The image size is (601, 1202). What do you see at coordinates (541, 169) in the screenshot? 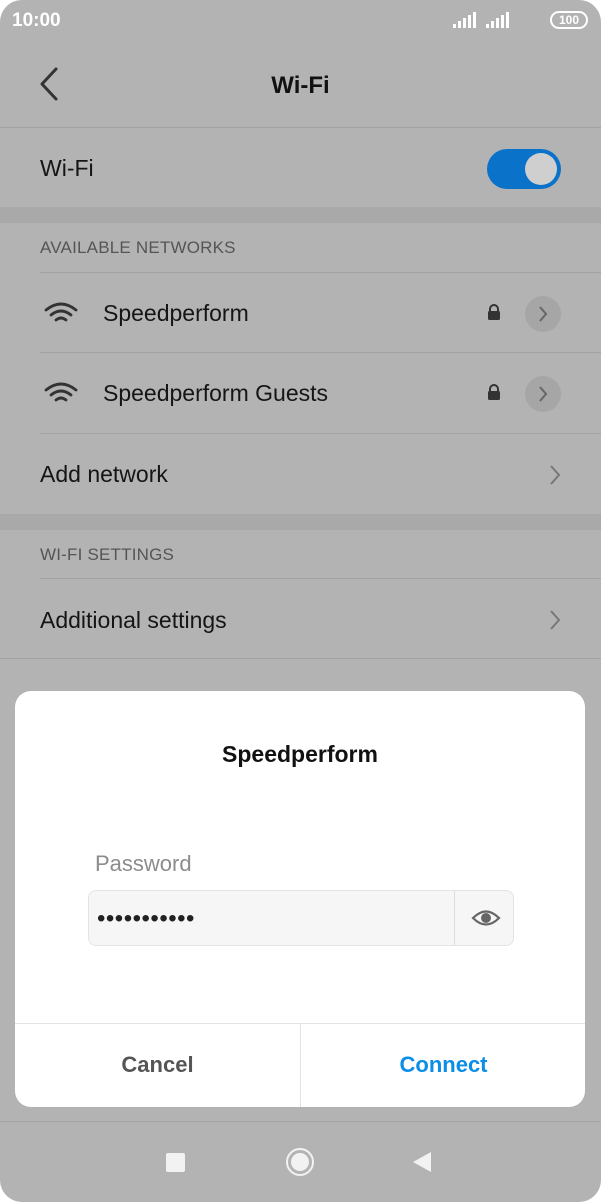
I see `toggle-knob` at bounding box center [541, 169].